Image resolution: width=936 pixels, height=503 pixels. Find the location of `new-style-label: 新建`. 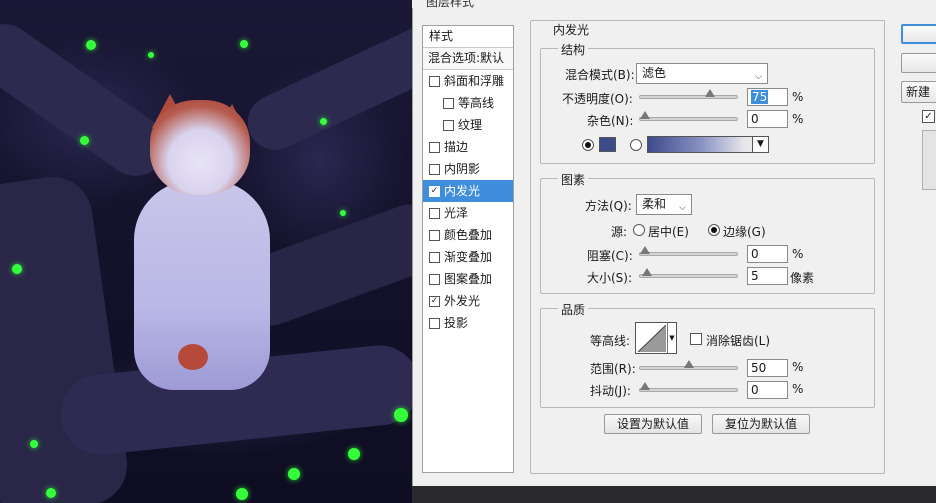

new-style-label: 新建 is located at coordinates (918, 92).